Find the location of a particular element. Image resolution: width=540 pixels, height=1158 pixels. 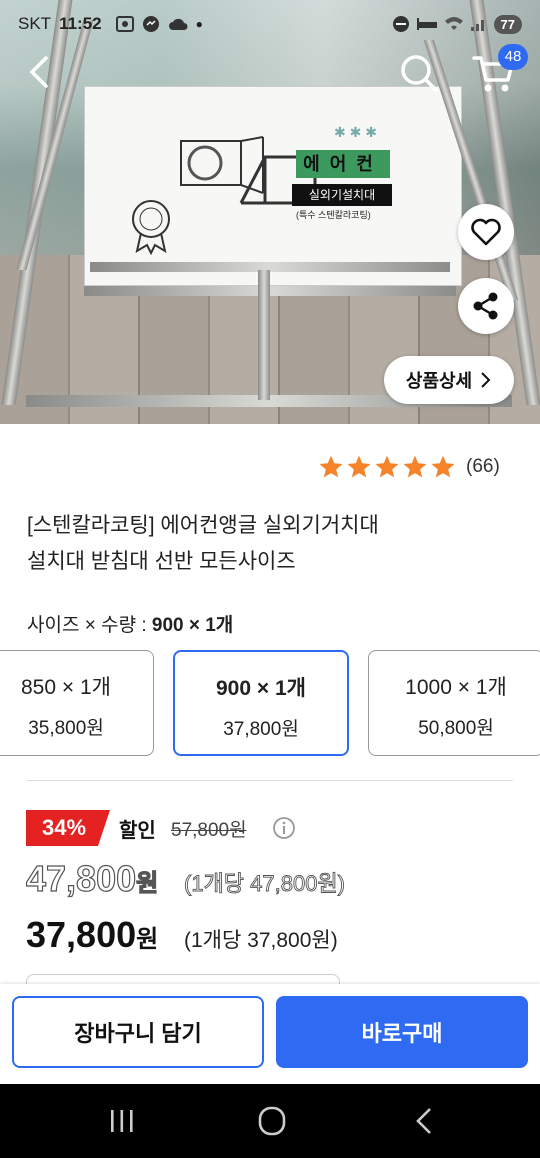

final-price: 37,800원 is located at coordinates (92, 935).